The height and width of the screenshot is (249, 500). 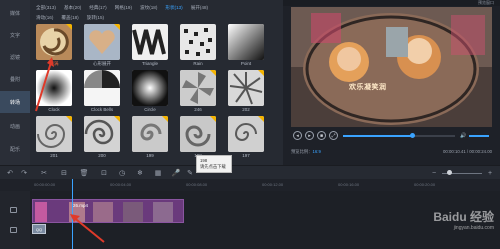 I want to click on tile-label: 201, so click(x=54, y=155).